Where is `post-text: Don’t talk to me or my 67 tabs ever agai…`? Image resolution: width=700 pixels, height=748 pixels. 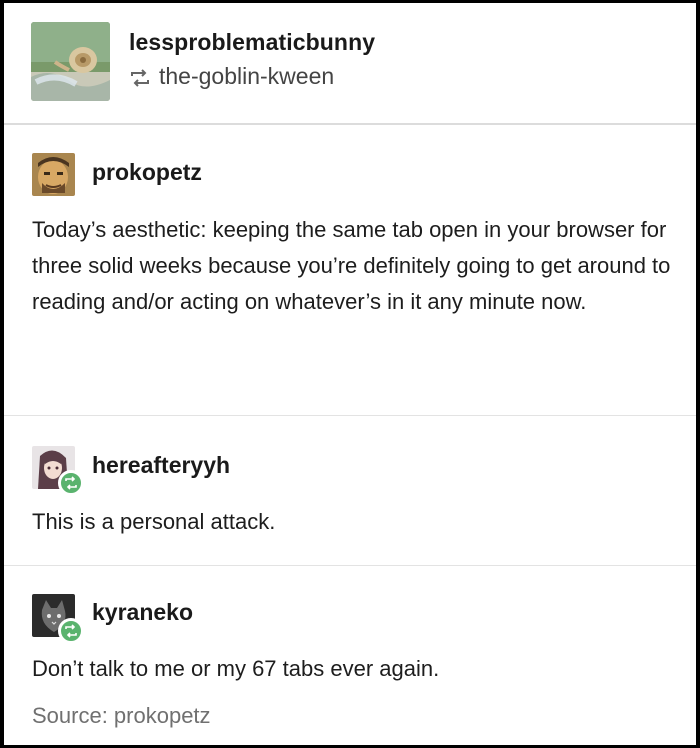
post-text: Don’t talk to me or my 67 tabs ever agai… is located at coordinates (236, 668).